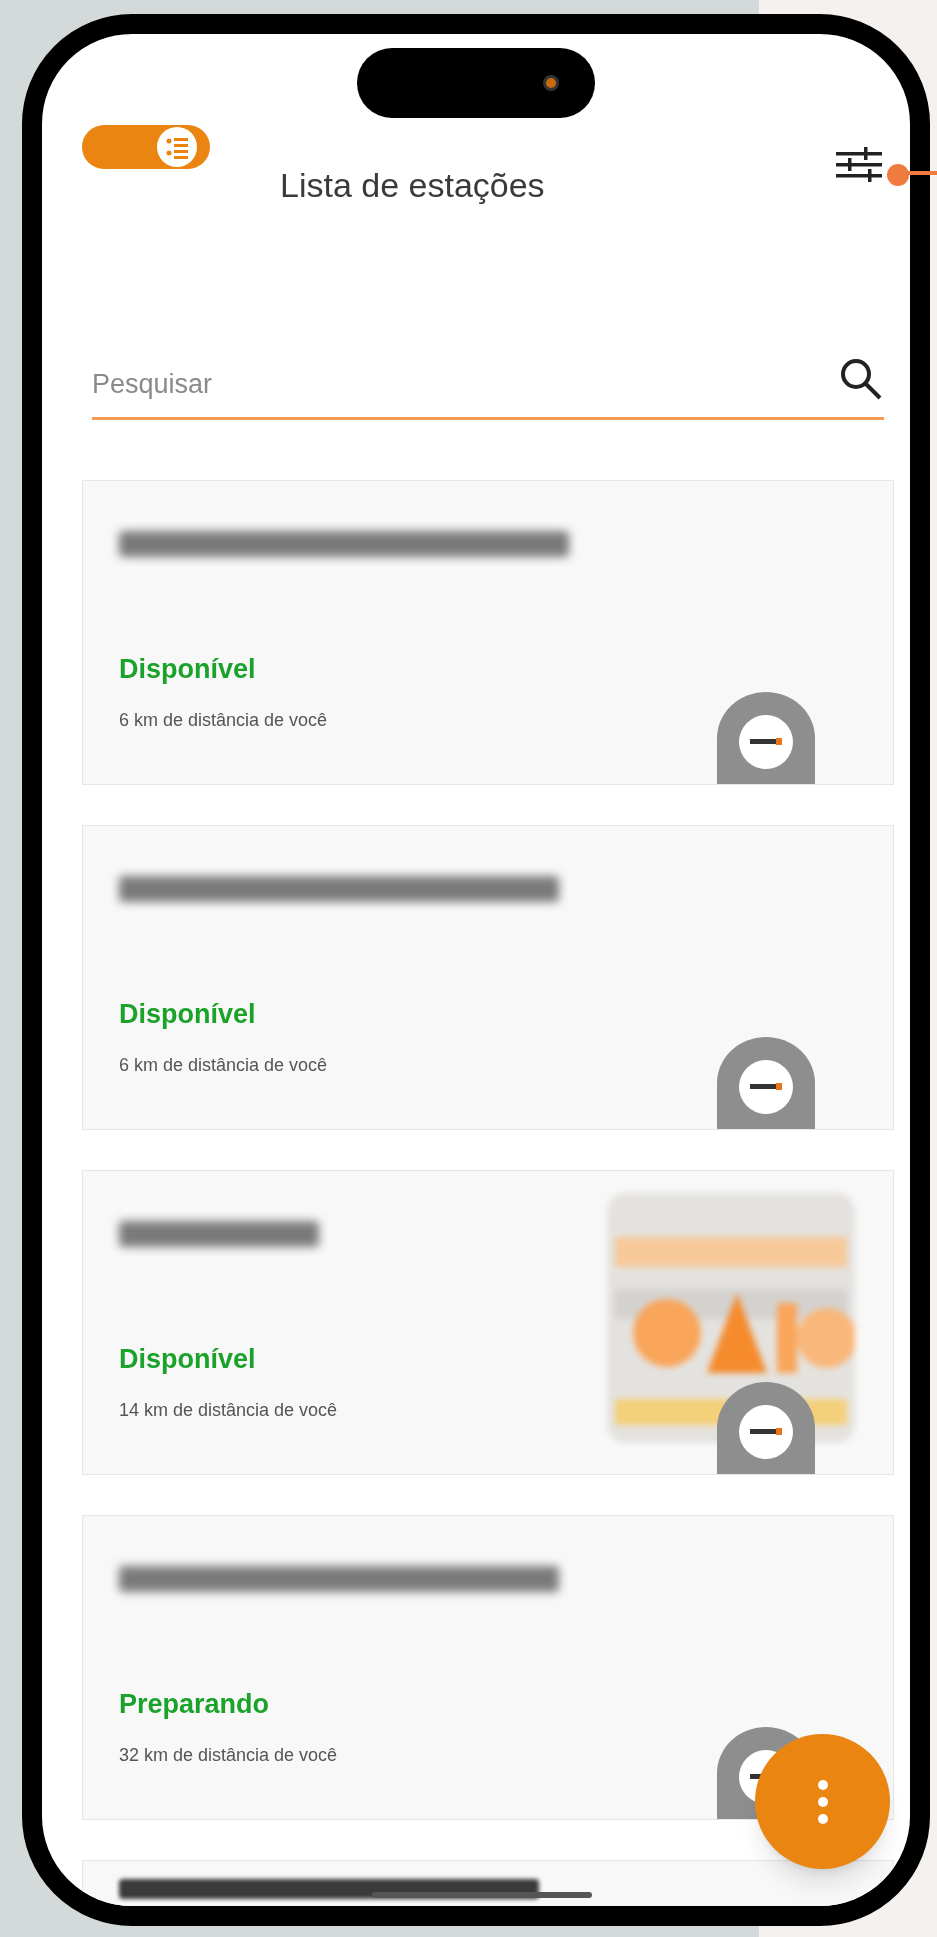  What do you see at coordinates (488, 388) in the screenshot?
I see `search-field: Pesquisar` at bounding box center [488, 388].